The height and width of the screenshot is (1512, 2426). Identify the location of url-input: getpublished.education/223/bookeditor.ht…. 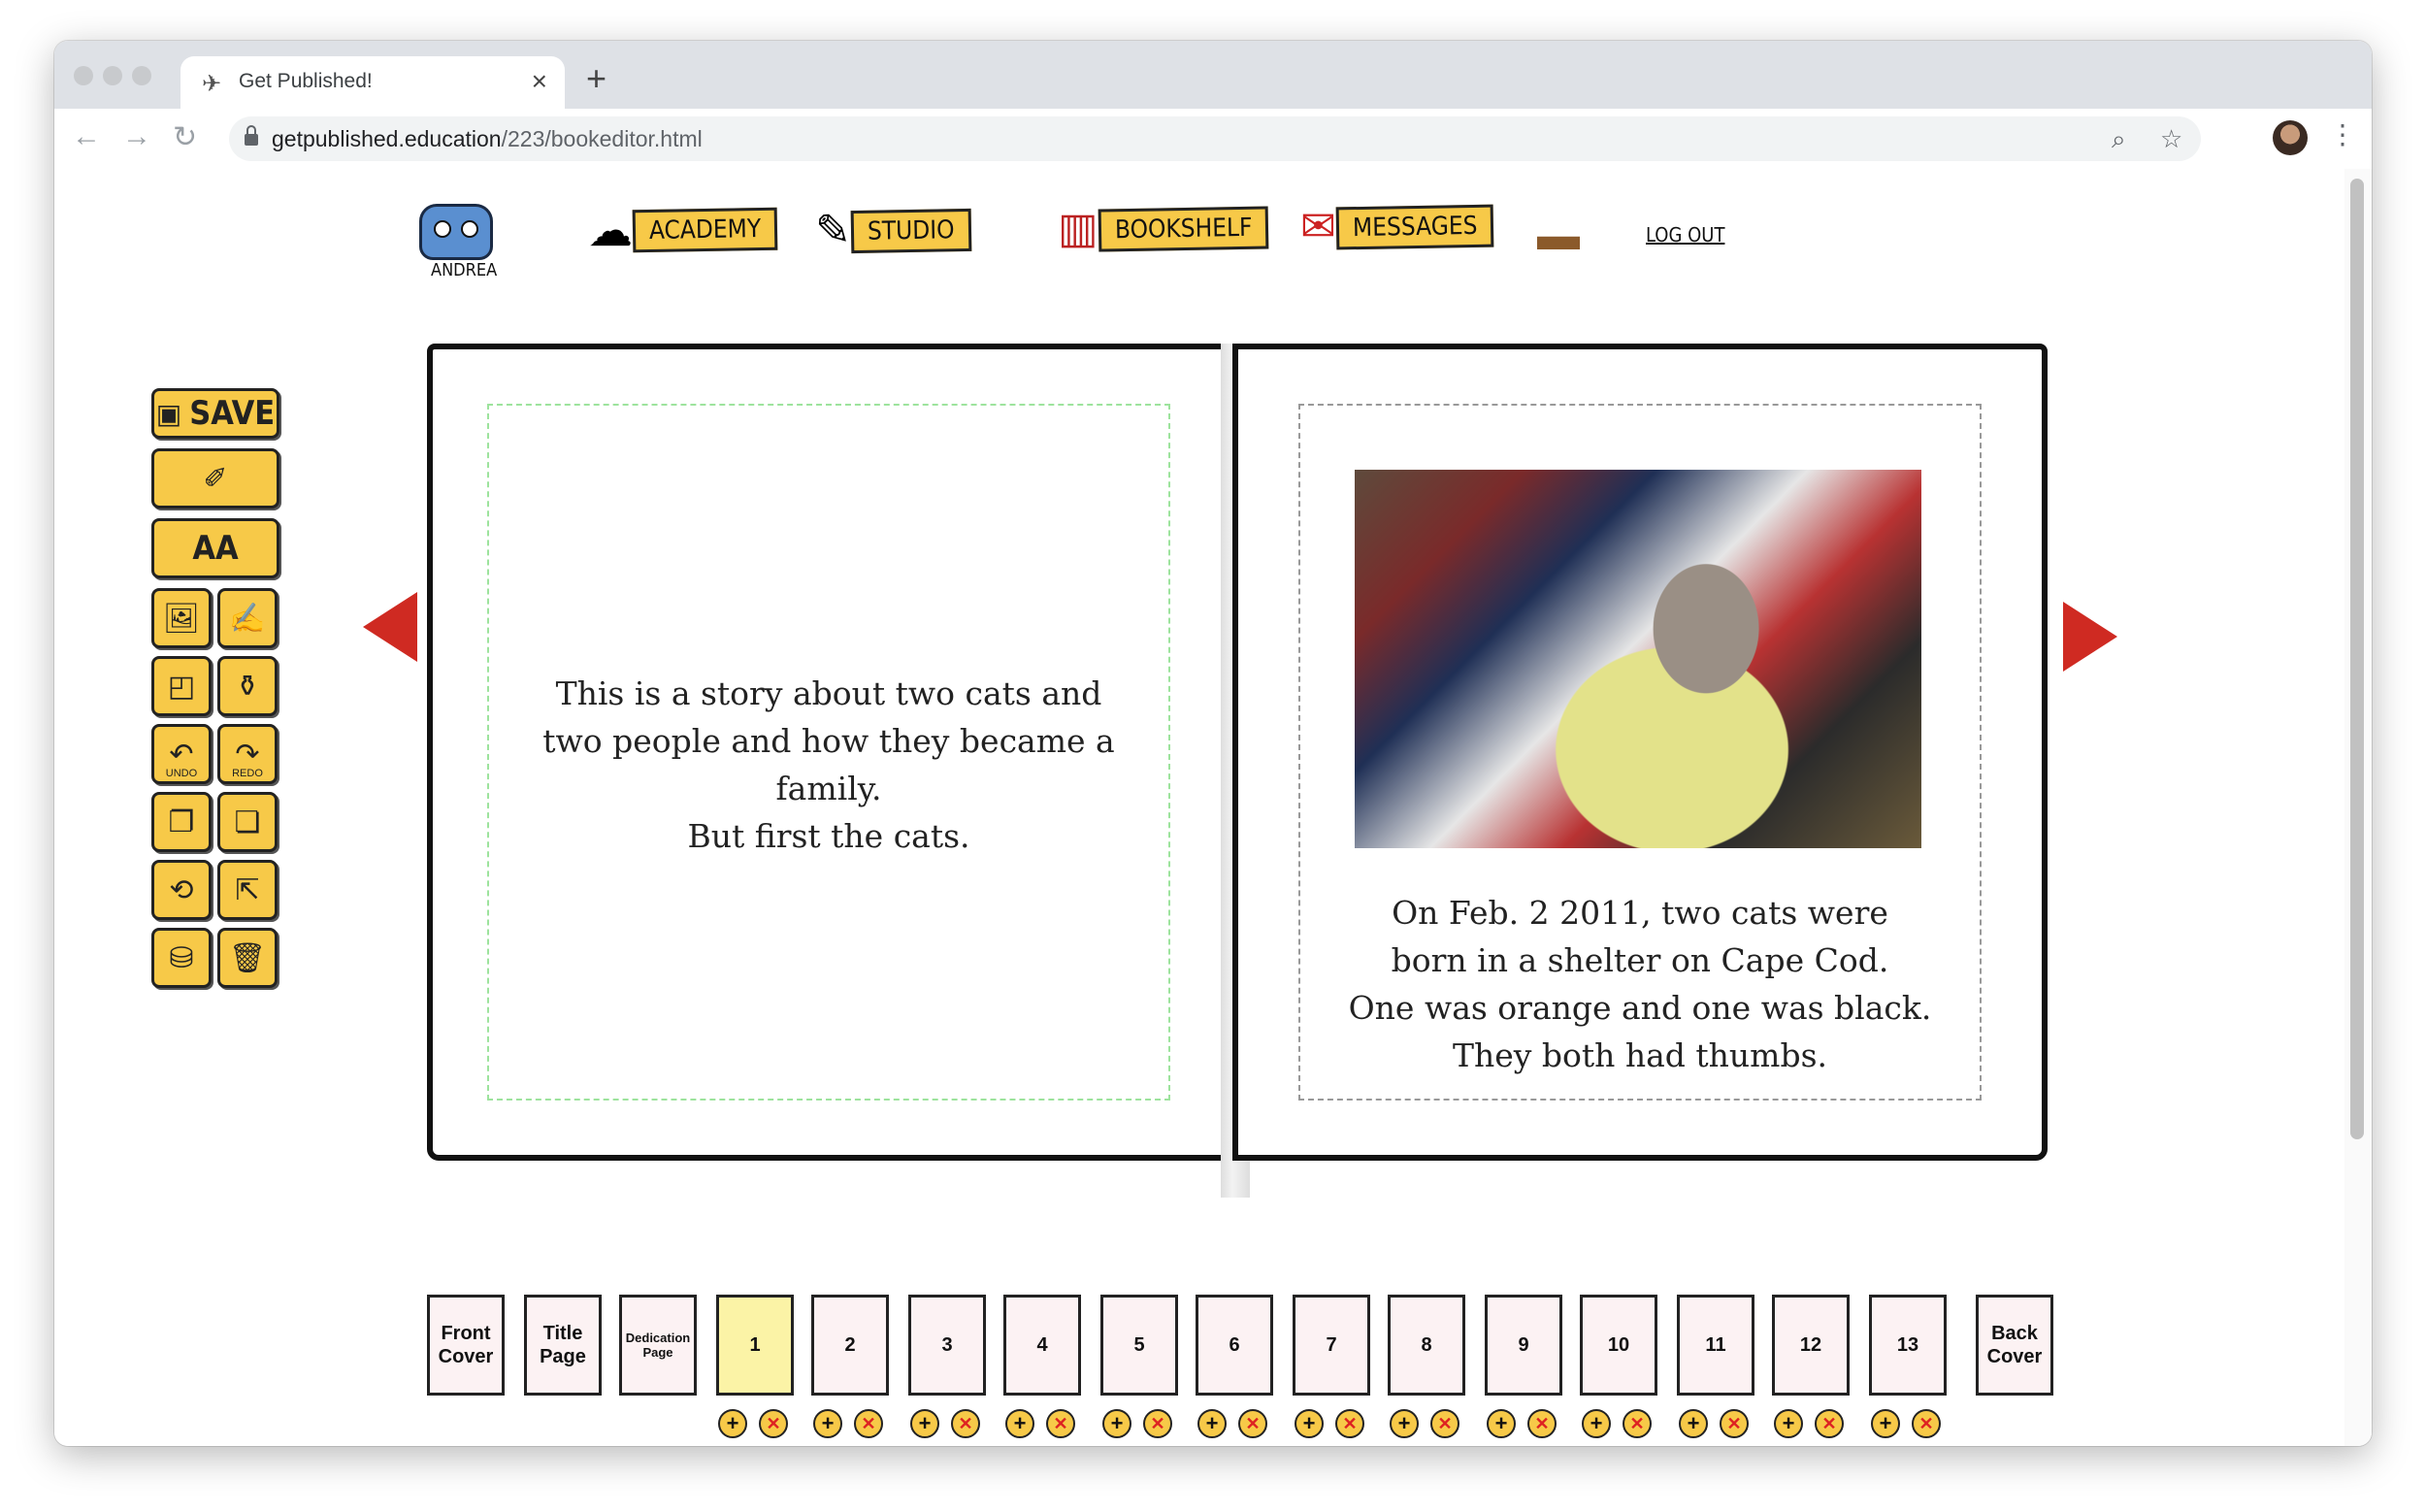
(1215, 139).